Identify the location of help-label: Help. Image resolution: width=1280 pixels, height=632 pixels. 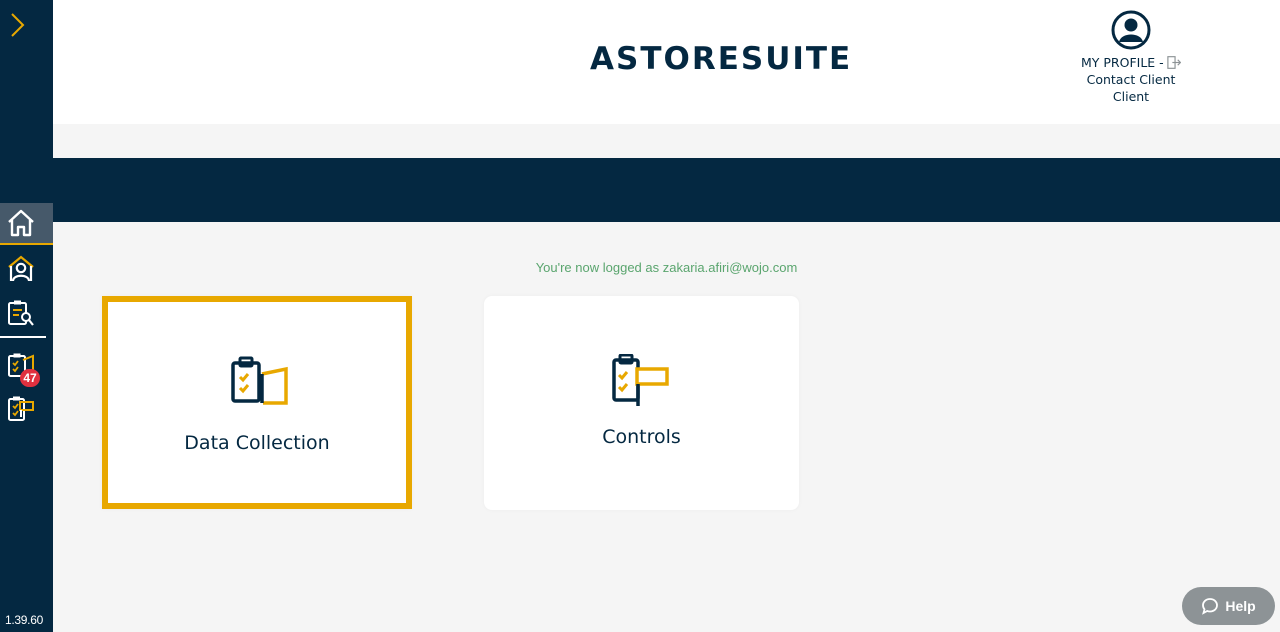
(1240, 606).